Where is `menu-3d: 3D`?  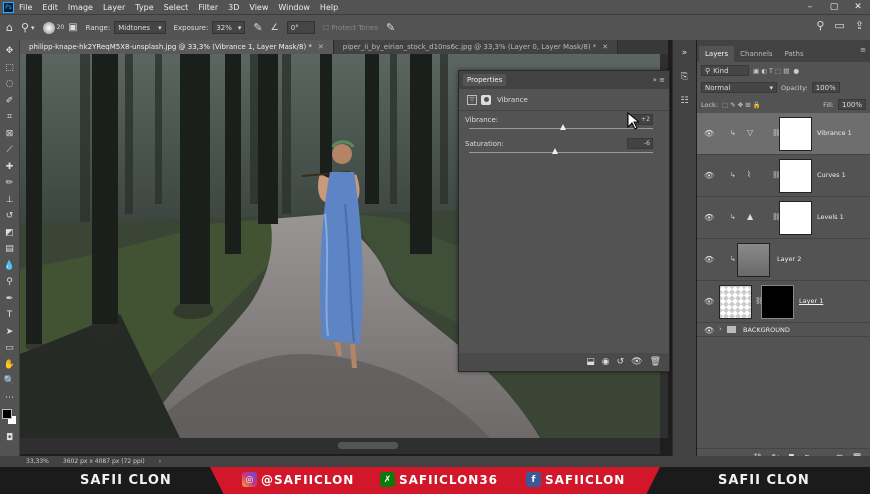
menu-3d: 3D is located at coordinates (233, 7).